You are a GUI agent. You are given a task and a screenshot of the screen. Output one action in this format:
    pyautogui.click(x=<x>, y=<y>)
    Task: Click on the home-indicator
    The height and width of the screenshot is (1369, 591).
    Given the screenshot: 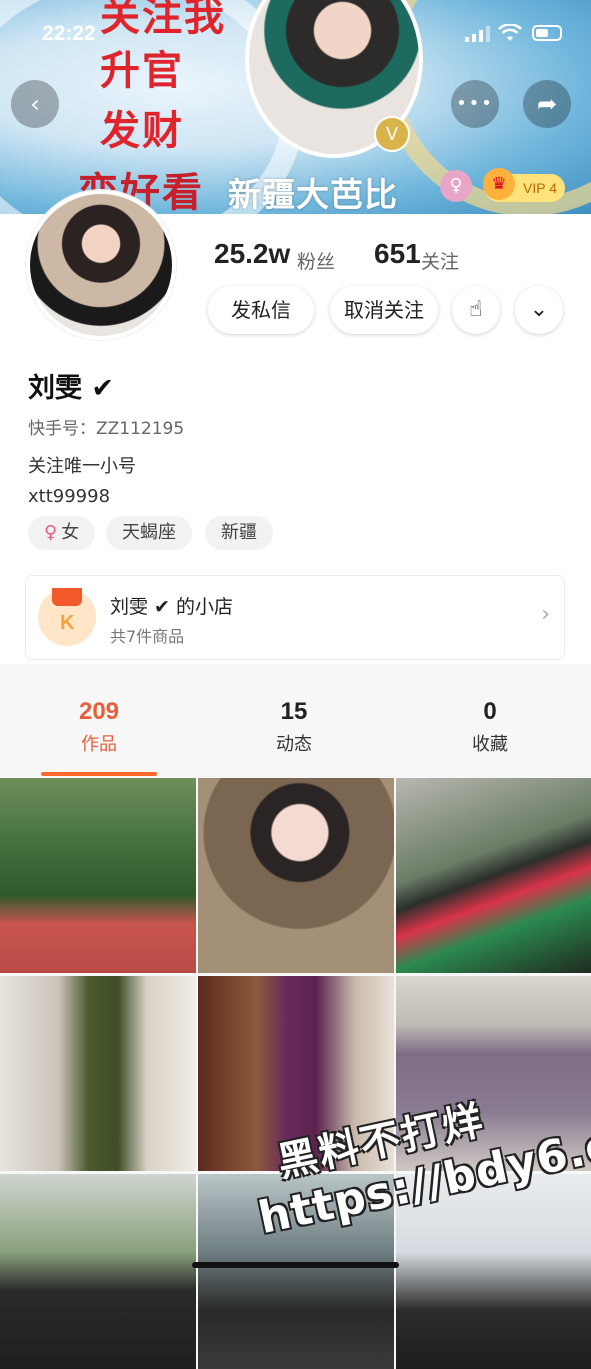 What is the action you would take?
    pyautogui.click(x=295, y=1265)
    